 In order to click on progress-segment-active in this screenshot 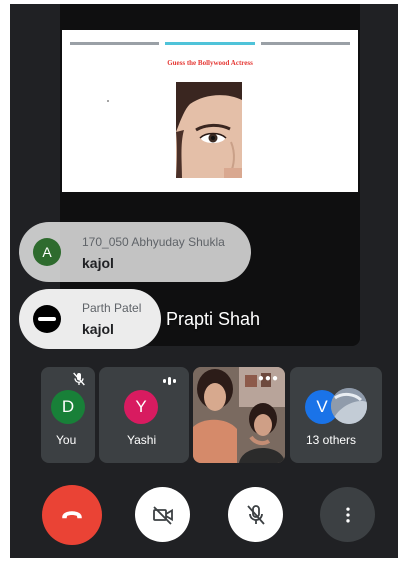, I will do `click(210, 43)`.